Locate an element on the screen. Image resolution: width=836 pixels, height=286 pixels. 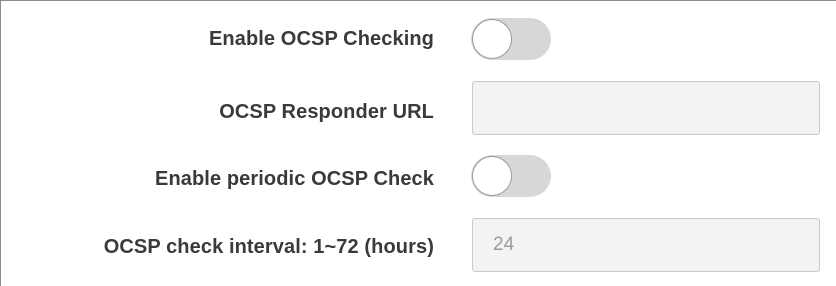
enable-ocsp-label: Enable OCSP Checking is located at coordinates (321, 39).